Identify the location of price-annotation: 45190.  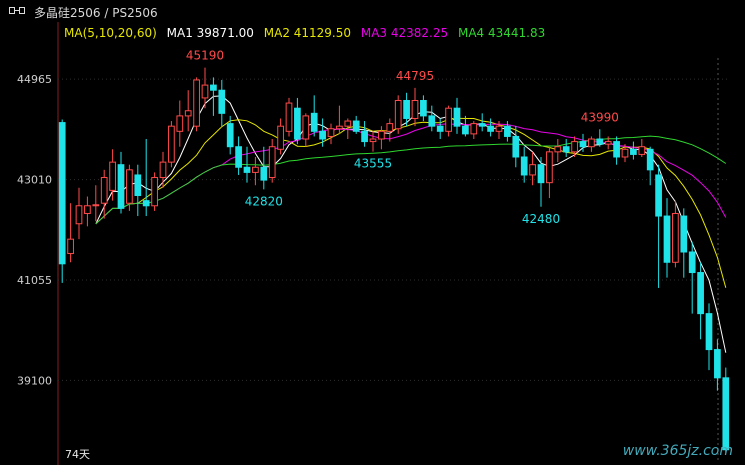
(205, 56).